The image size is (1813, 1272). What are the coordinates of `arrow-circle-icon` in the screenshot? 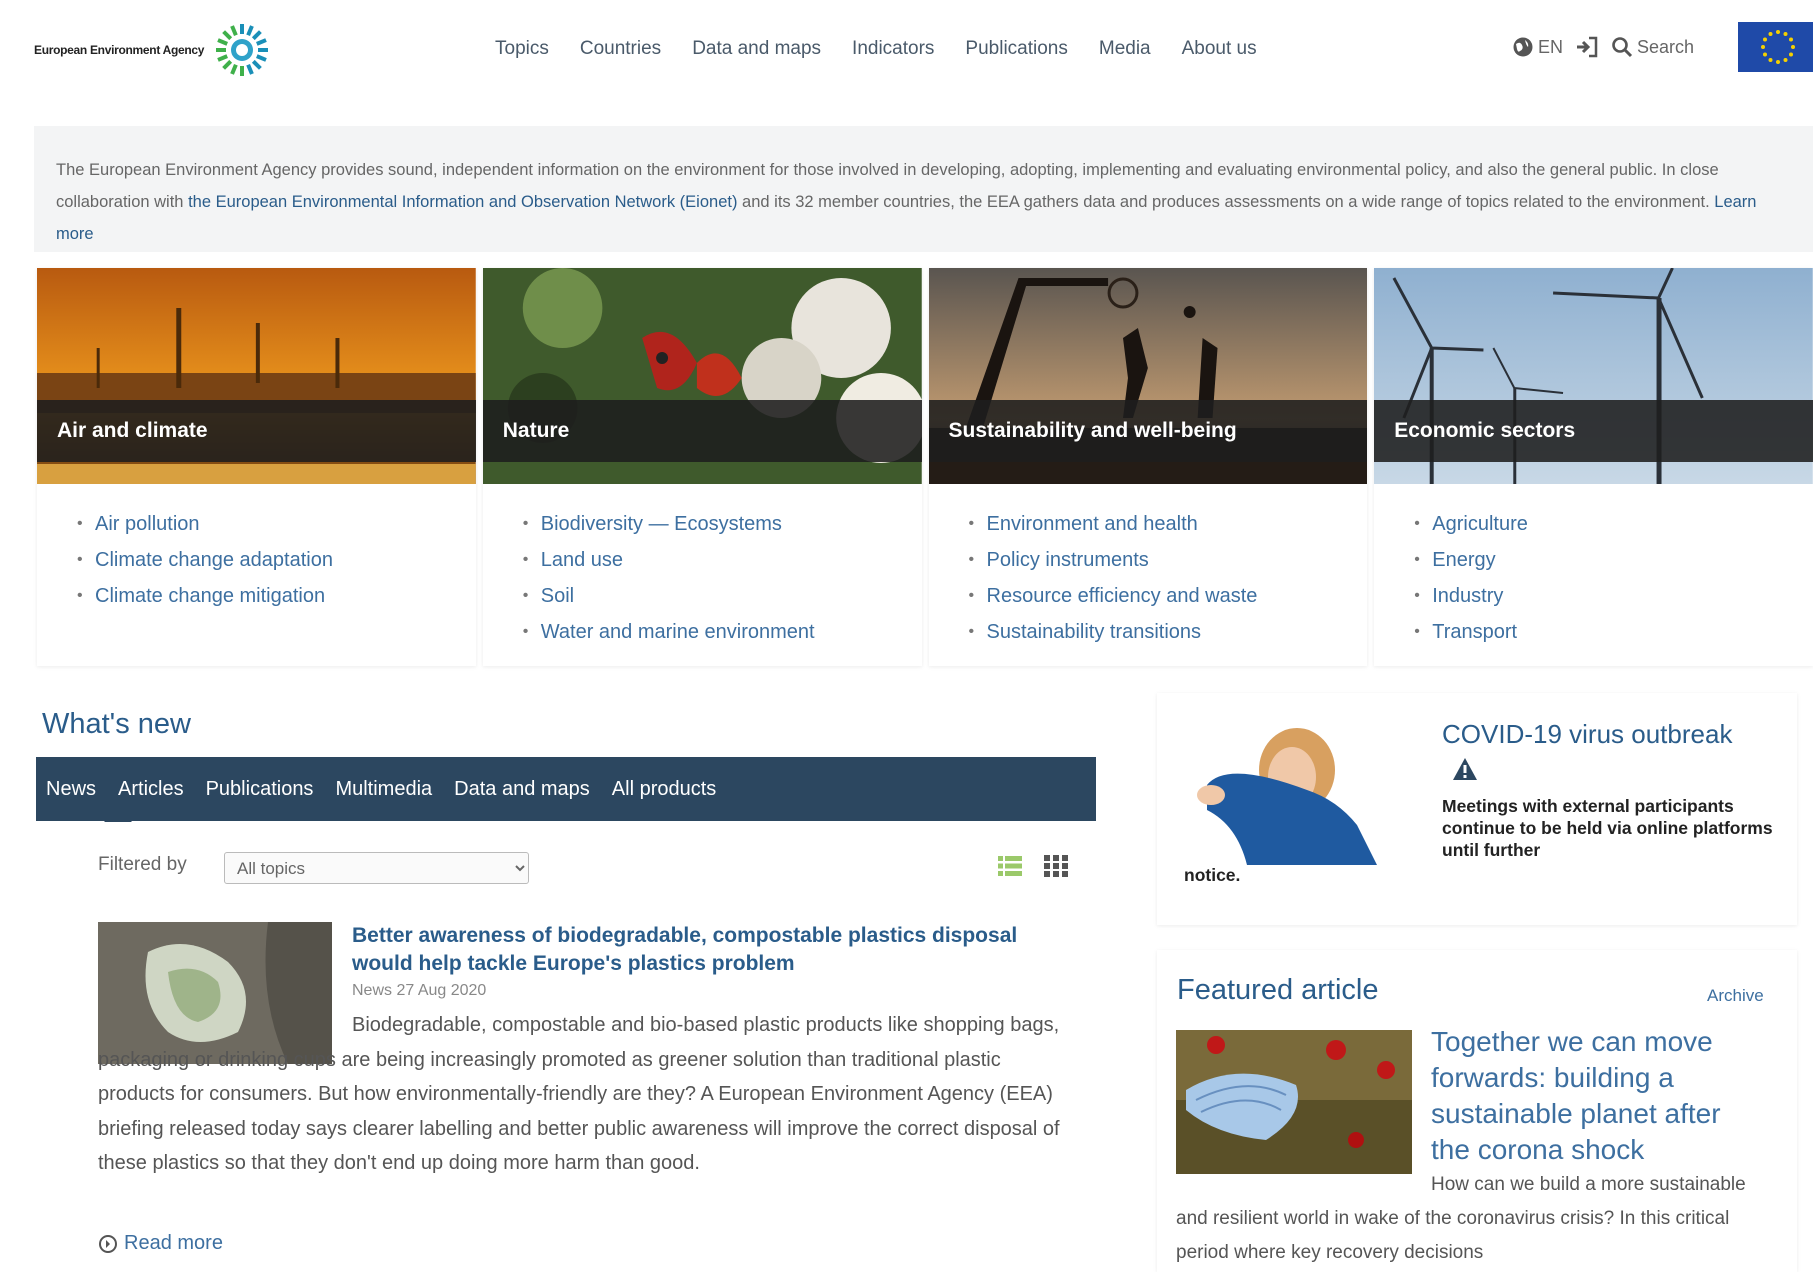 It's located at (108, 1243).